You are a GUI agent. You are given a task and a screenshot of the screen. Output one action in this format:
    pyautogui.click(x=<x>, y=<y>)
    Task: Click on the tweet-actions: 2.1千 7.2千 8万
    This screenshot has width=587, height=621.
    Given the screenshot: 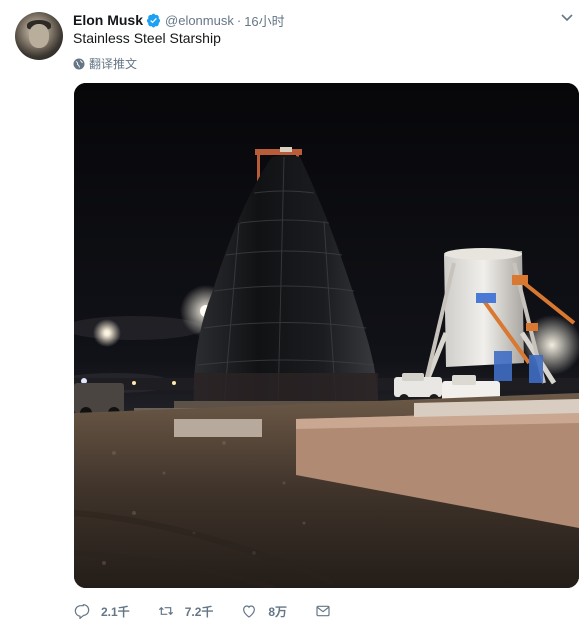 What is the action you would take?
    pyautogui.click(x=222, y=611)
    